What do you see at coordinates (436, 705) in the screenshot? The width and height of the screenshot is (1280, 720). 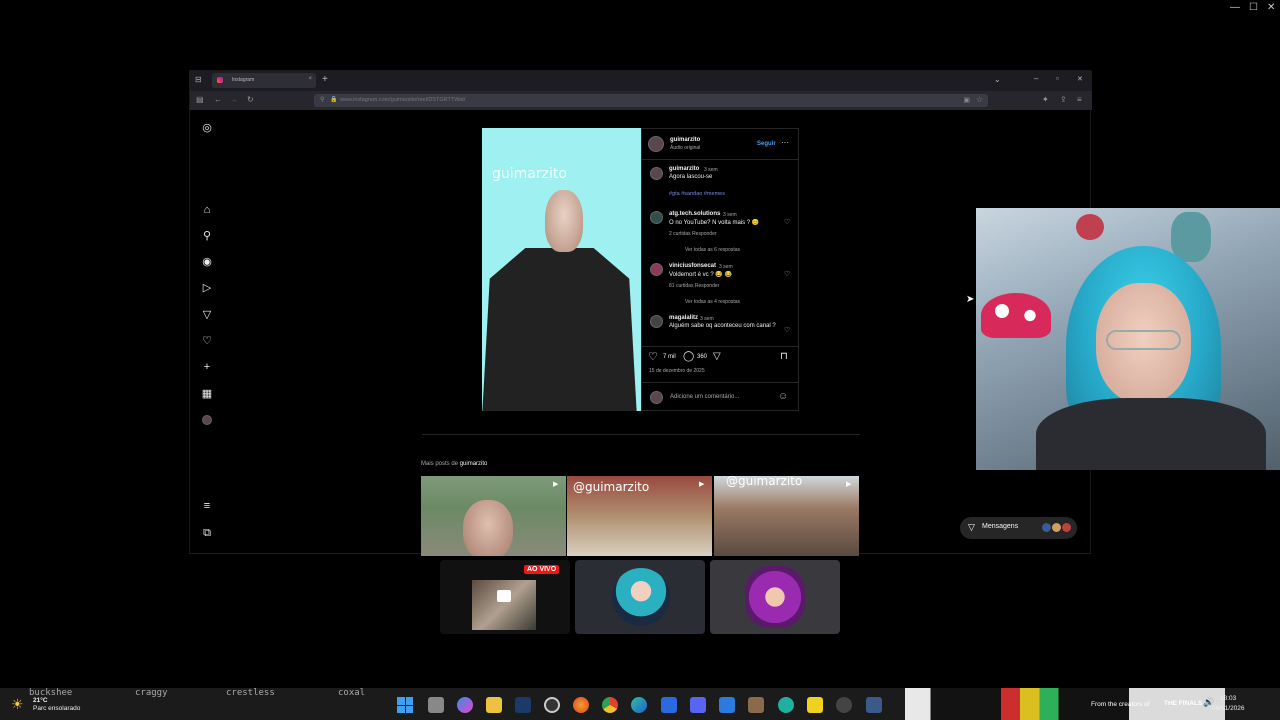 I see `taskview-icon` at bounding box center [436, 705].